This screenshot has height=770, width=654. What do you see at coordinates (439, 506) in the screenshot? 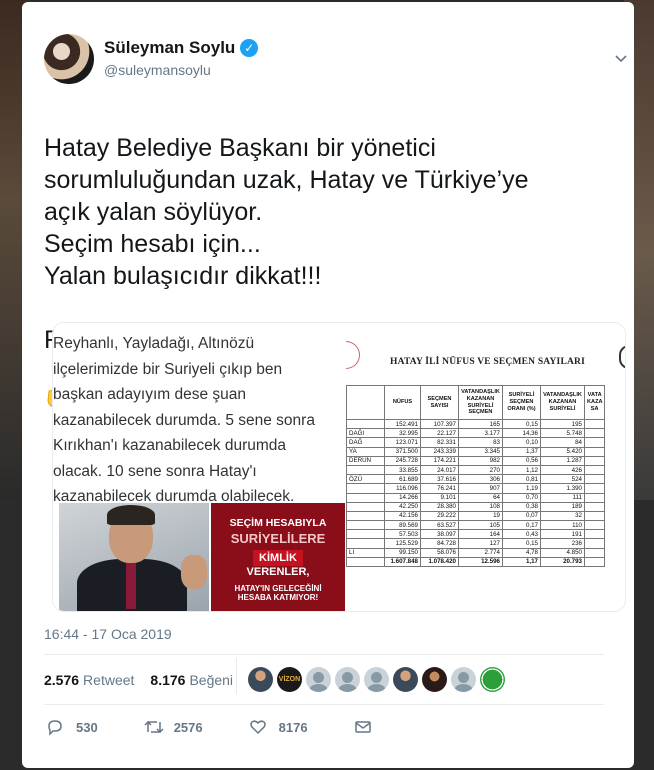
I see `table-cell: 28.380` at bounding box center [439, 506].